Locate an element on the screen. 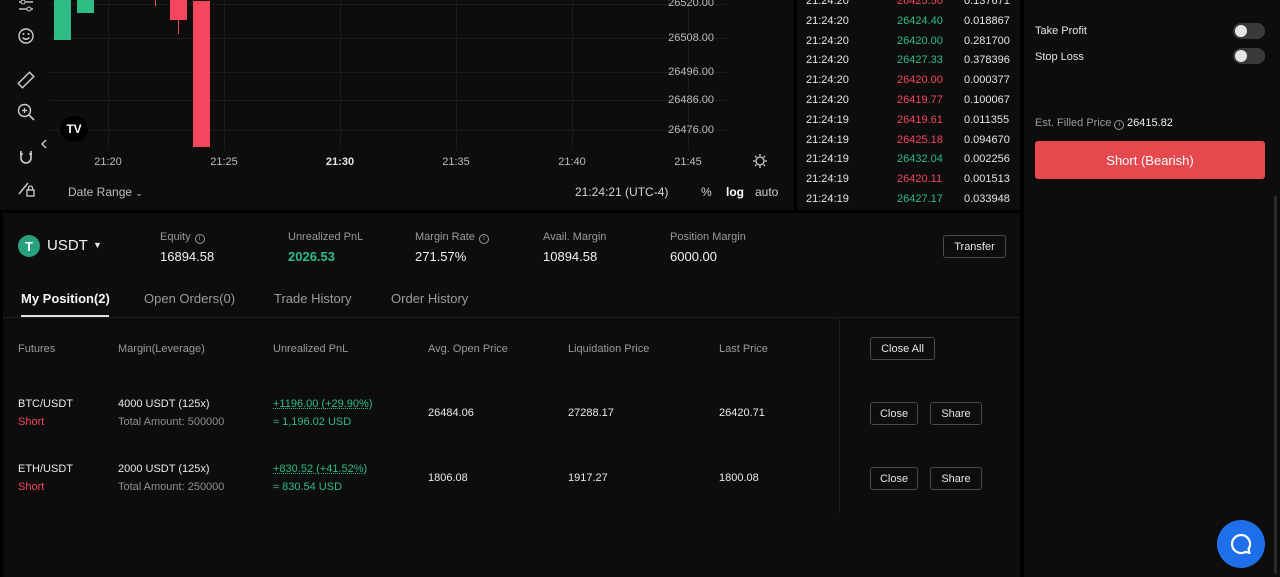  price-axis-tick: 26486.00 is located at coordinates (691, 100).